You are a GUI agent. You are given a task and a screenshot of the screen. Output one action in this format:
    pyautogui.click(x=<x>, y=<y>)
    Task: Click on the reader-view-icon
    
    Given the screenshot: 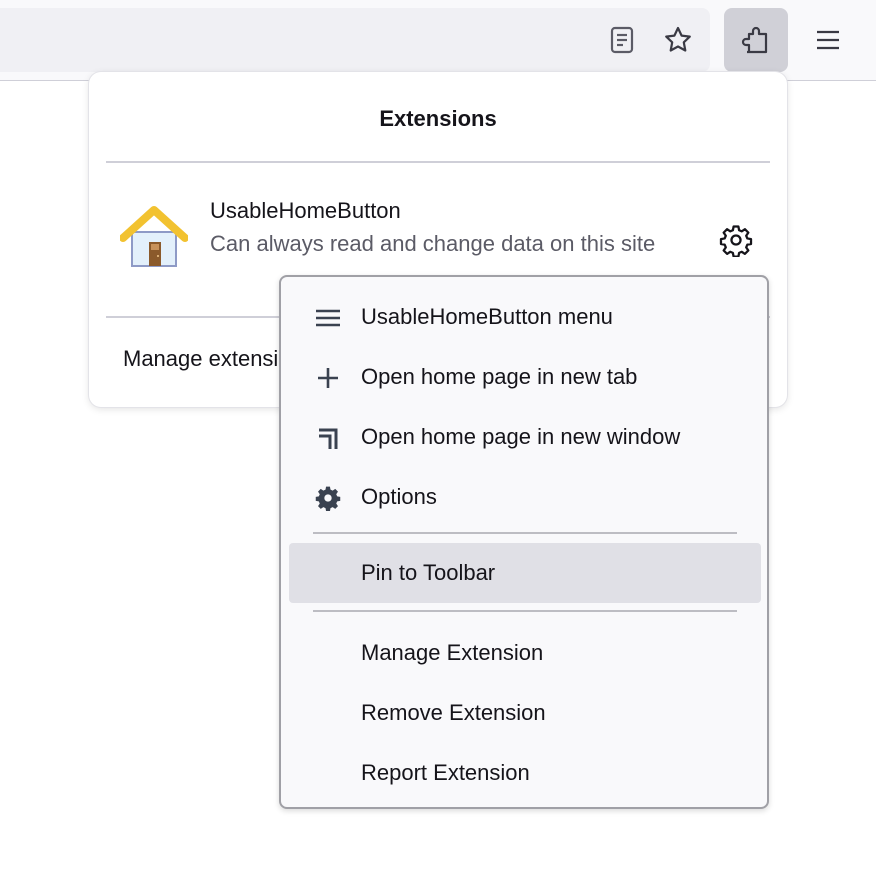 What is the action you would take?
    pyautogui.click(x=622, y=40)
    